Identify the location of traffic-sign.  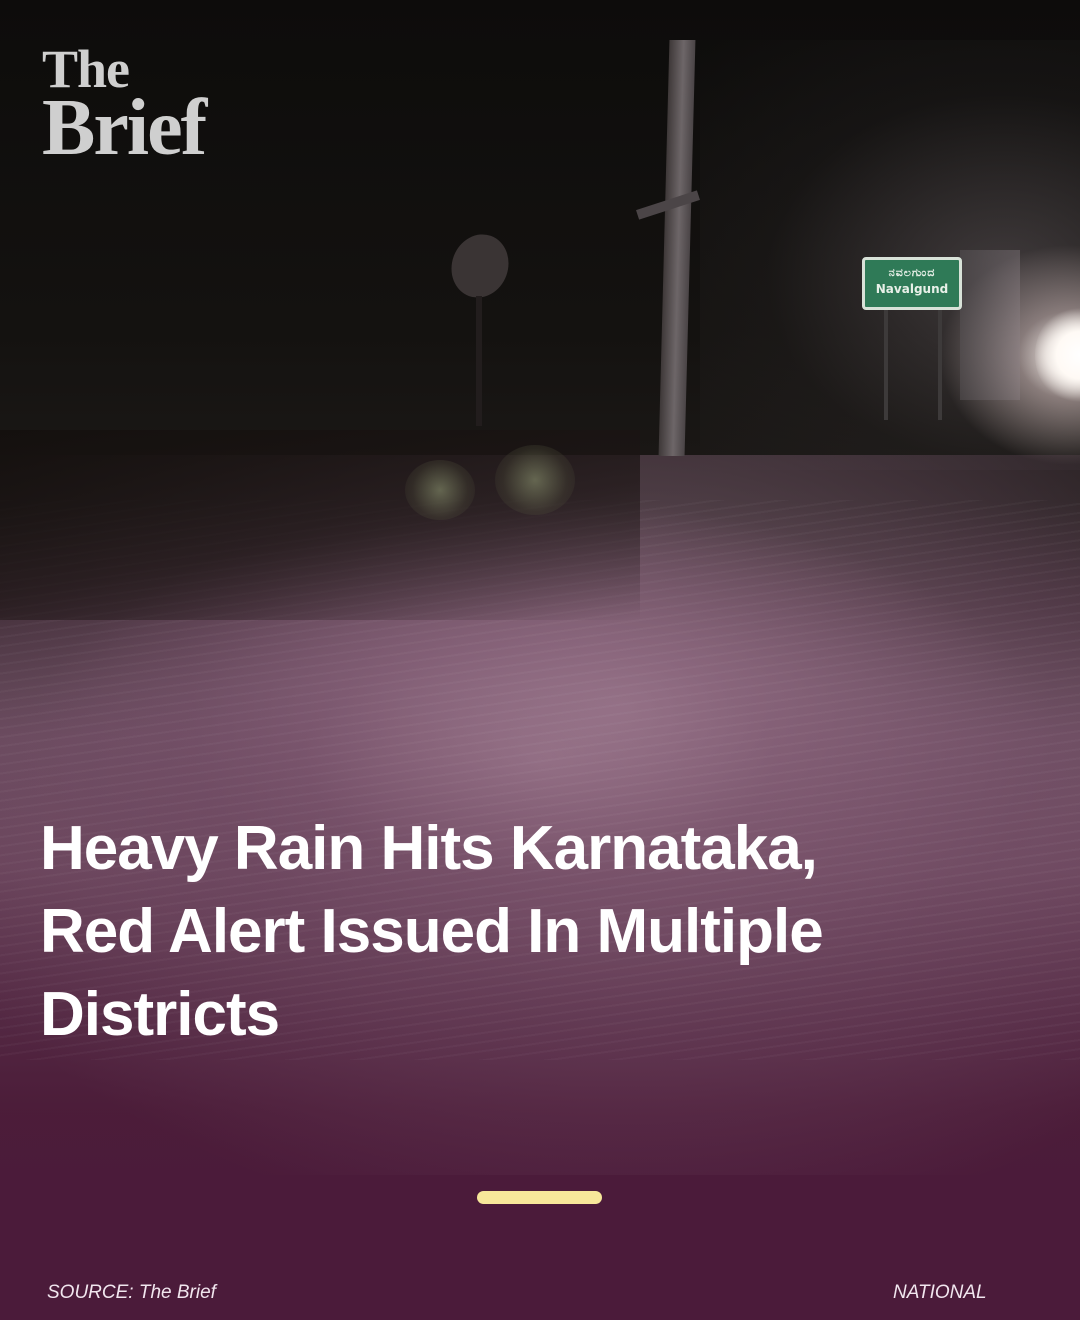
(480, 266).